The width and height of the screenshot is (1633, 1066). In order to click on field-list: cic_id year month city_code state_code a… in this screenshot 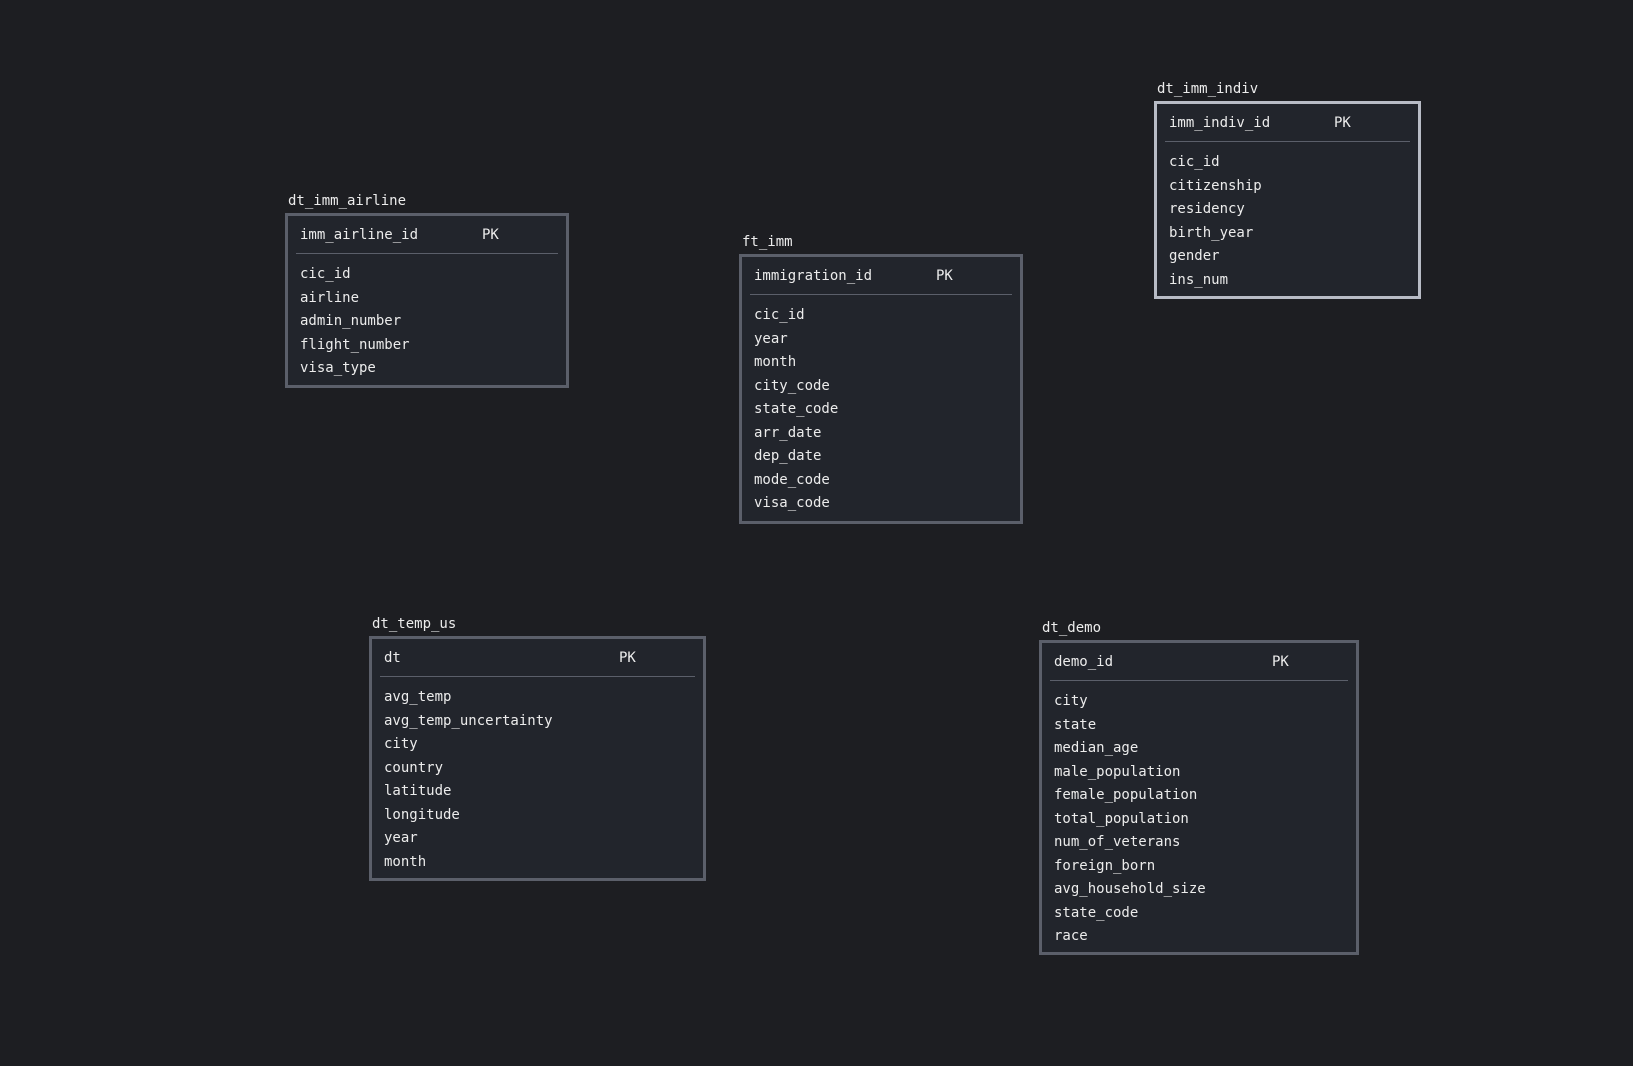, I will do `click(796, 411)`.